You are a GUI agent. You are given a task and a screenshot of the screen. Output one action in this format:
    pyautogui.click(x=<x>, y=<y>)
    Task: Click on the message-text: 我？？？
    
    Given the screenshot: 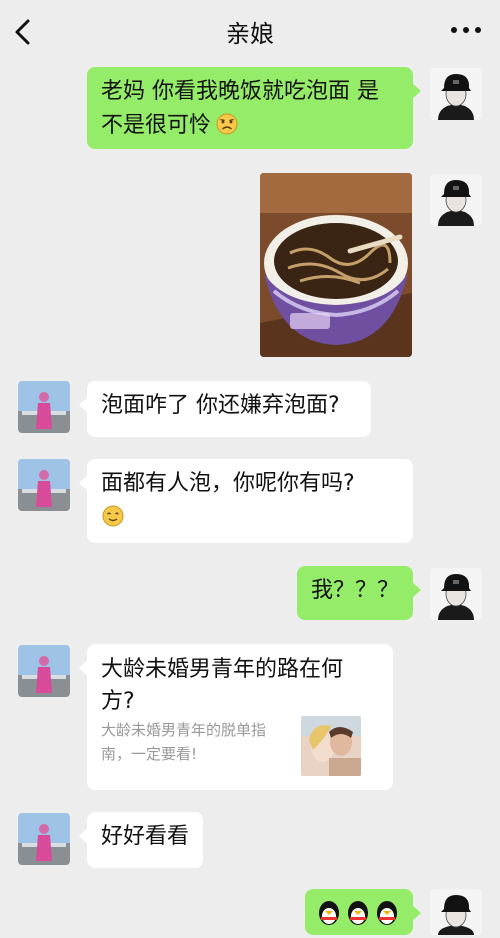 What is the action you would take?
    pyautogui.click(x=355, y=590)
    